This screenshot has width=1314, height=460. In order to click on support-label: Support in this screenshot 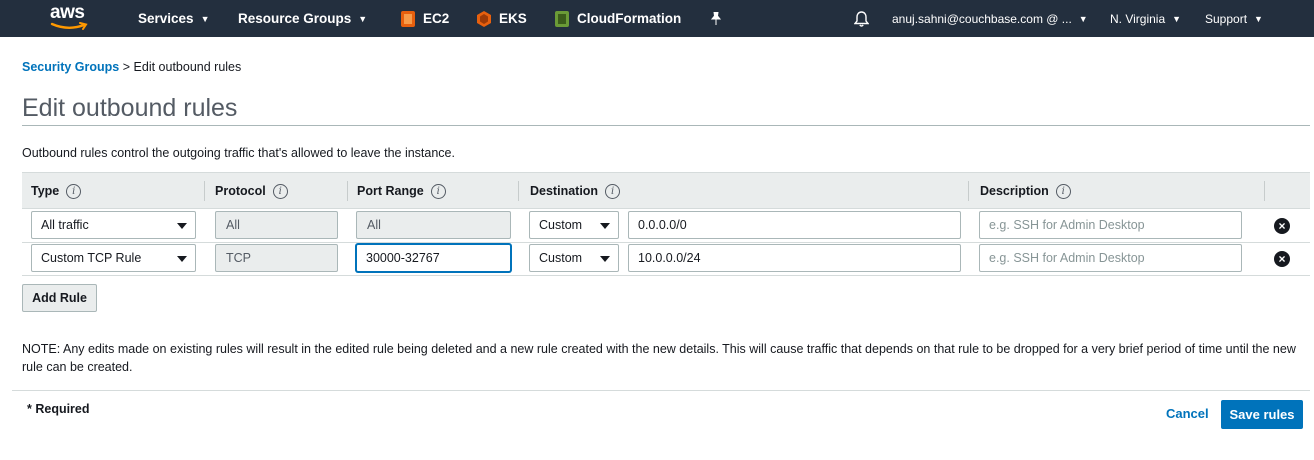, I will do `click(1226, 18)`.